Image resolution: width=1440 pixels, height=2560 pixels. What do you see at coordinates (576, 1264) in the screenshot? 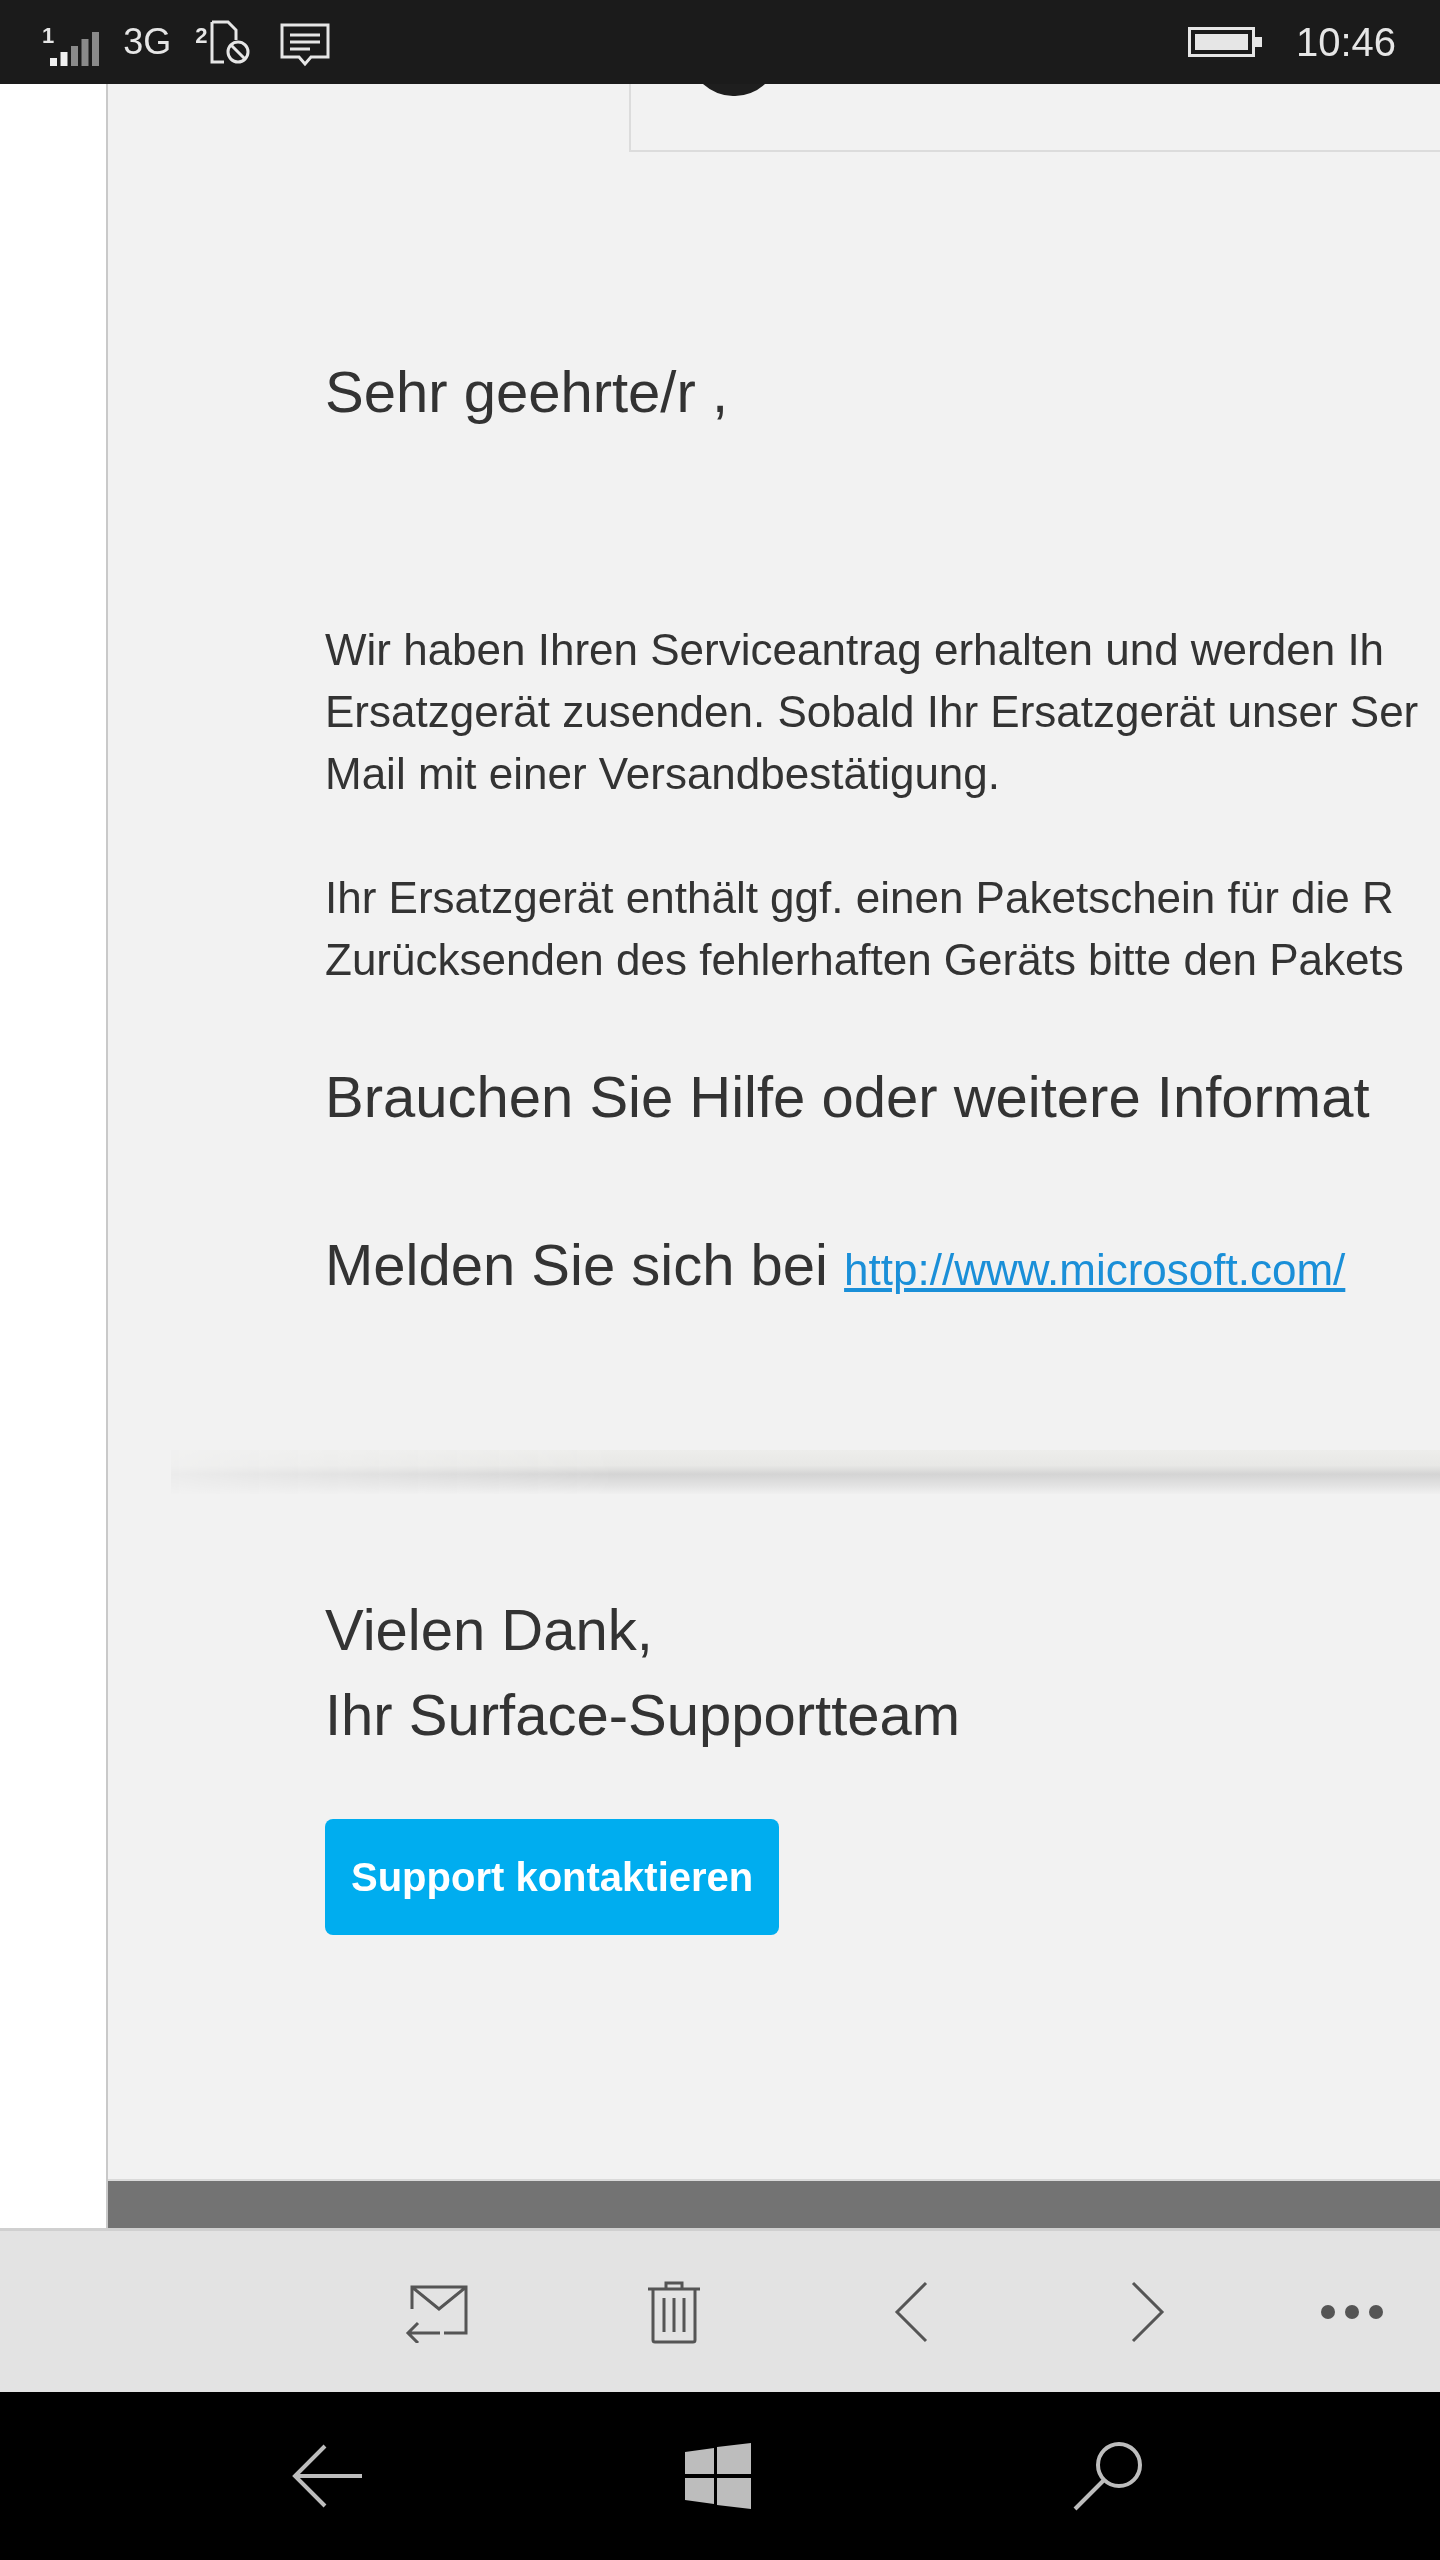
I see `login-text: Melden Sie sich bei` at bounding box center [576, 1264].